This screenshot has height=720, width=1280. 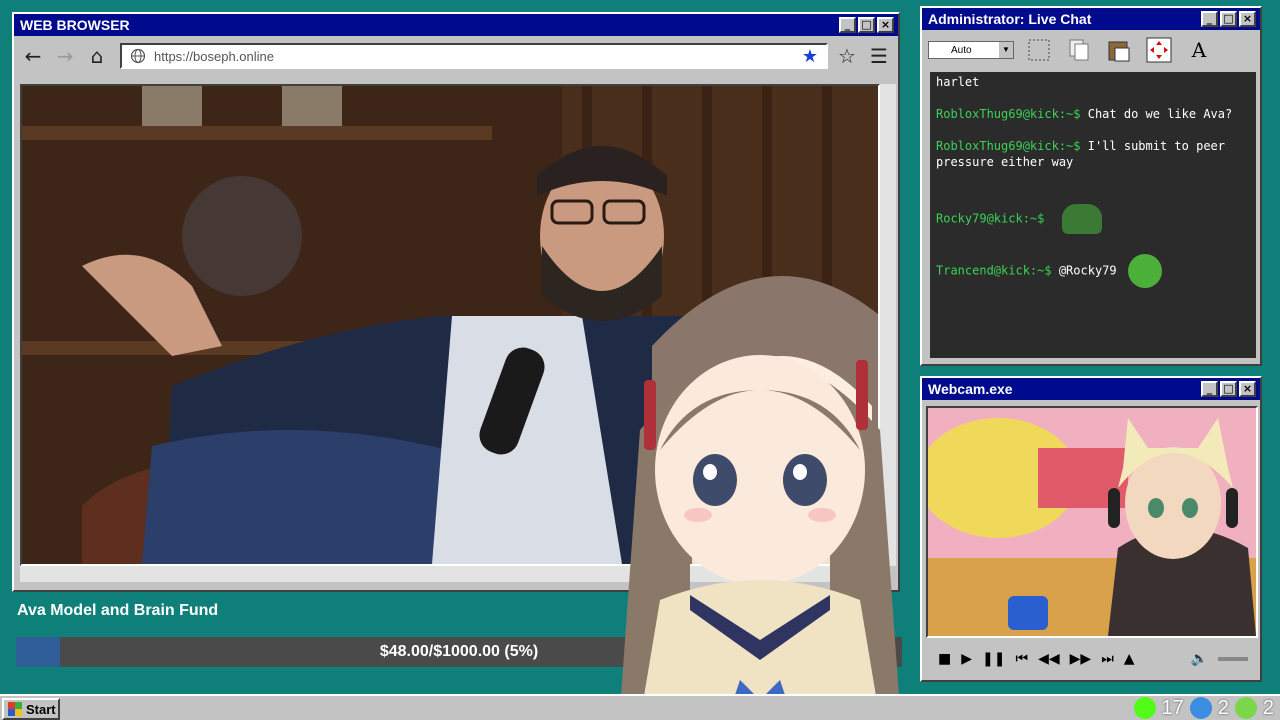 What do you see at coordinates (1081, 659) in the screenshot?
I see `fast-forward-icon: ▶▶` at bounding box center [1081, 659].